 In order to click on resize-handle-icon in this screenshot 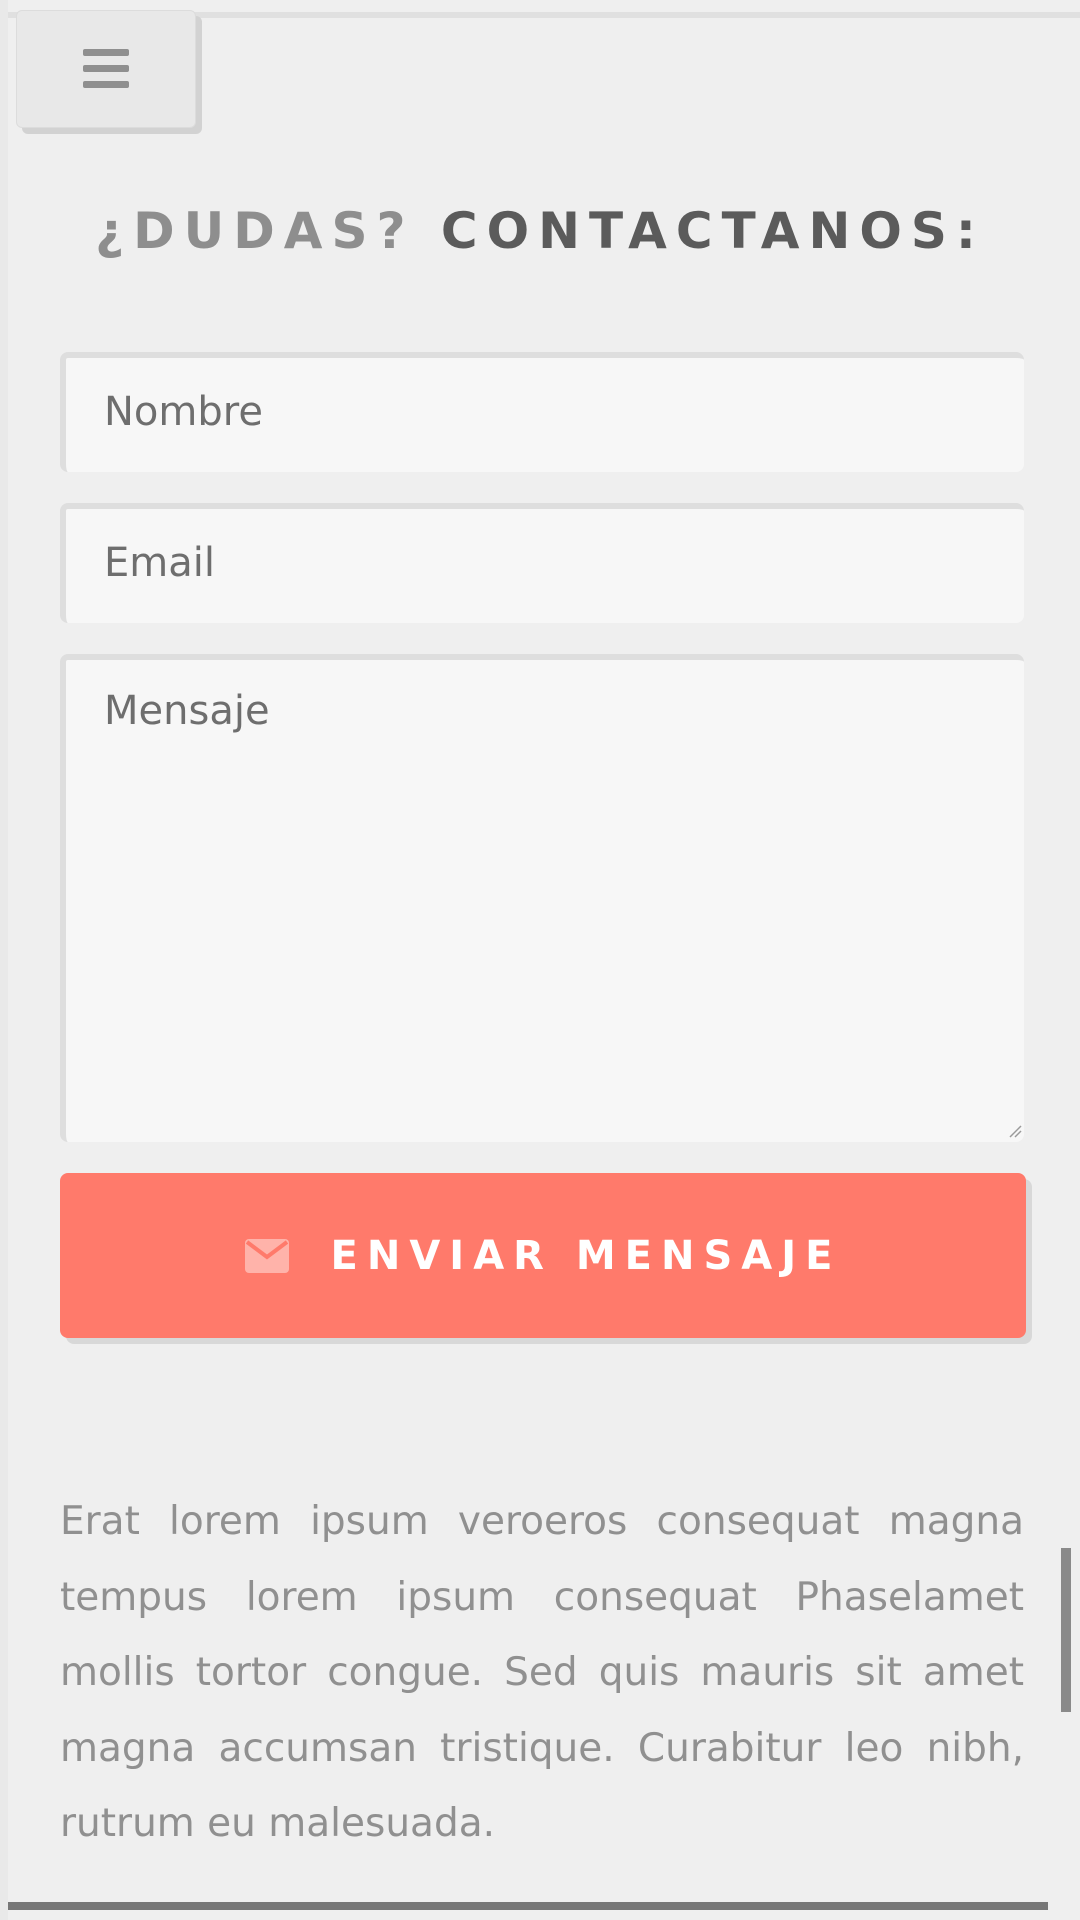, I will do `click(1015, 1131)`.